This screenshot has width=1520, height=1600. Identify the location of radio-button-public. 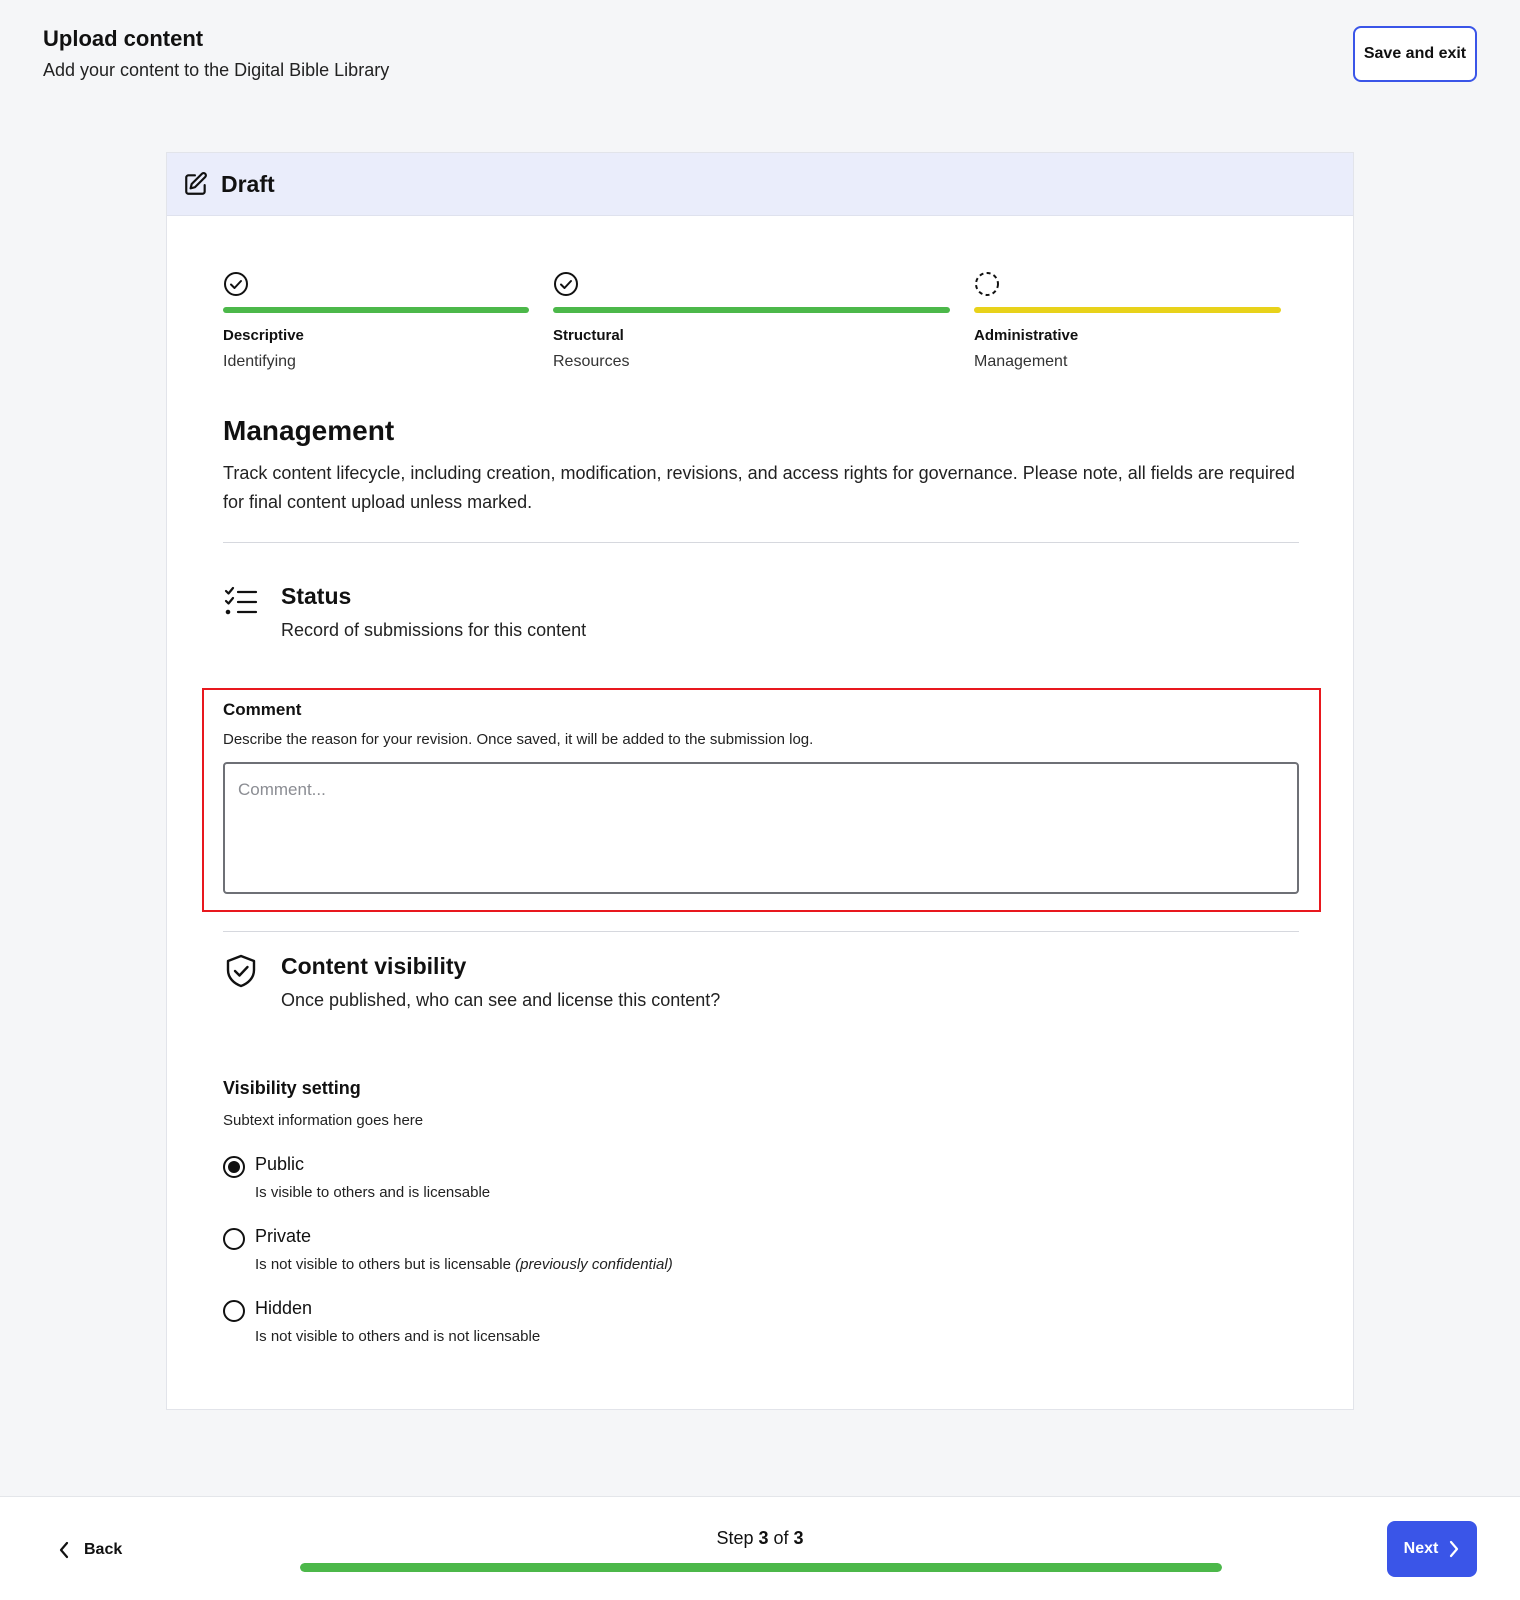
(234, 1167).